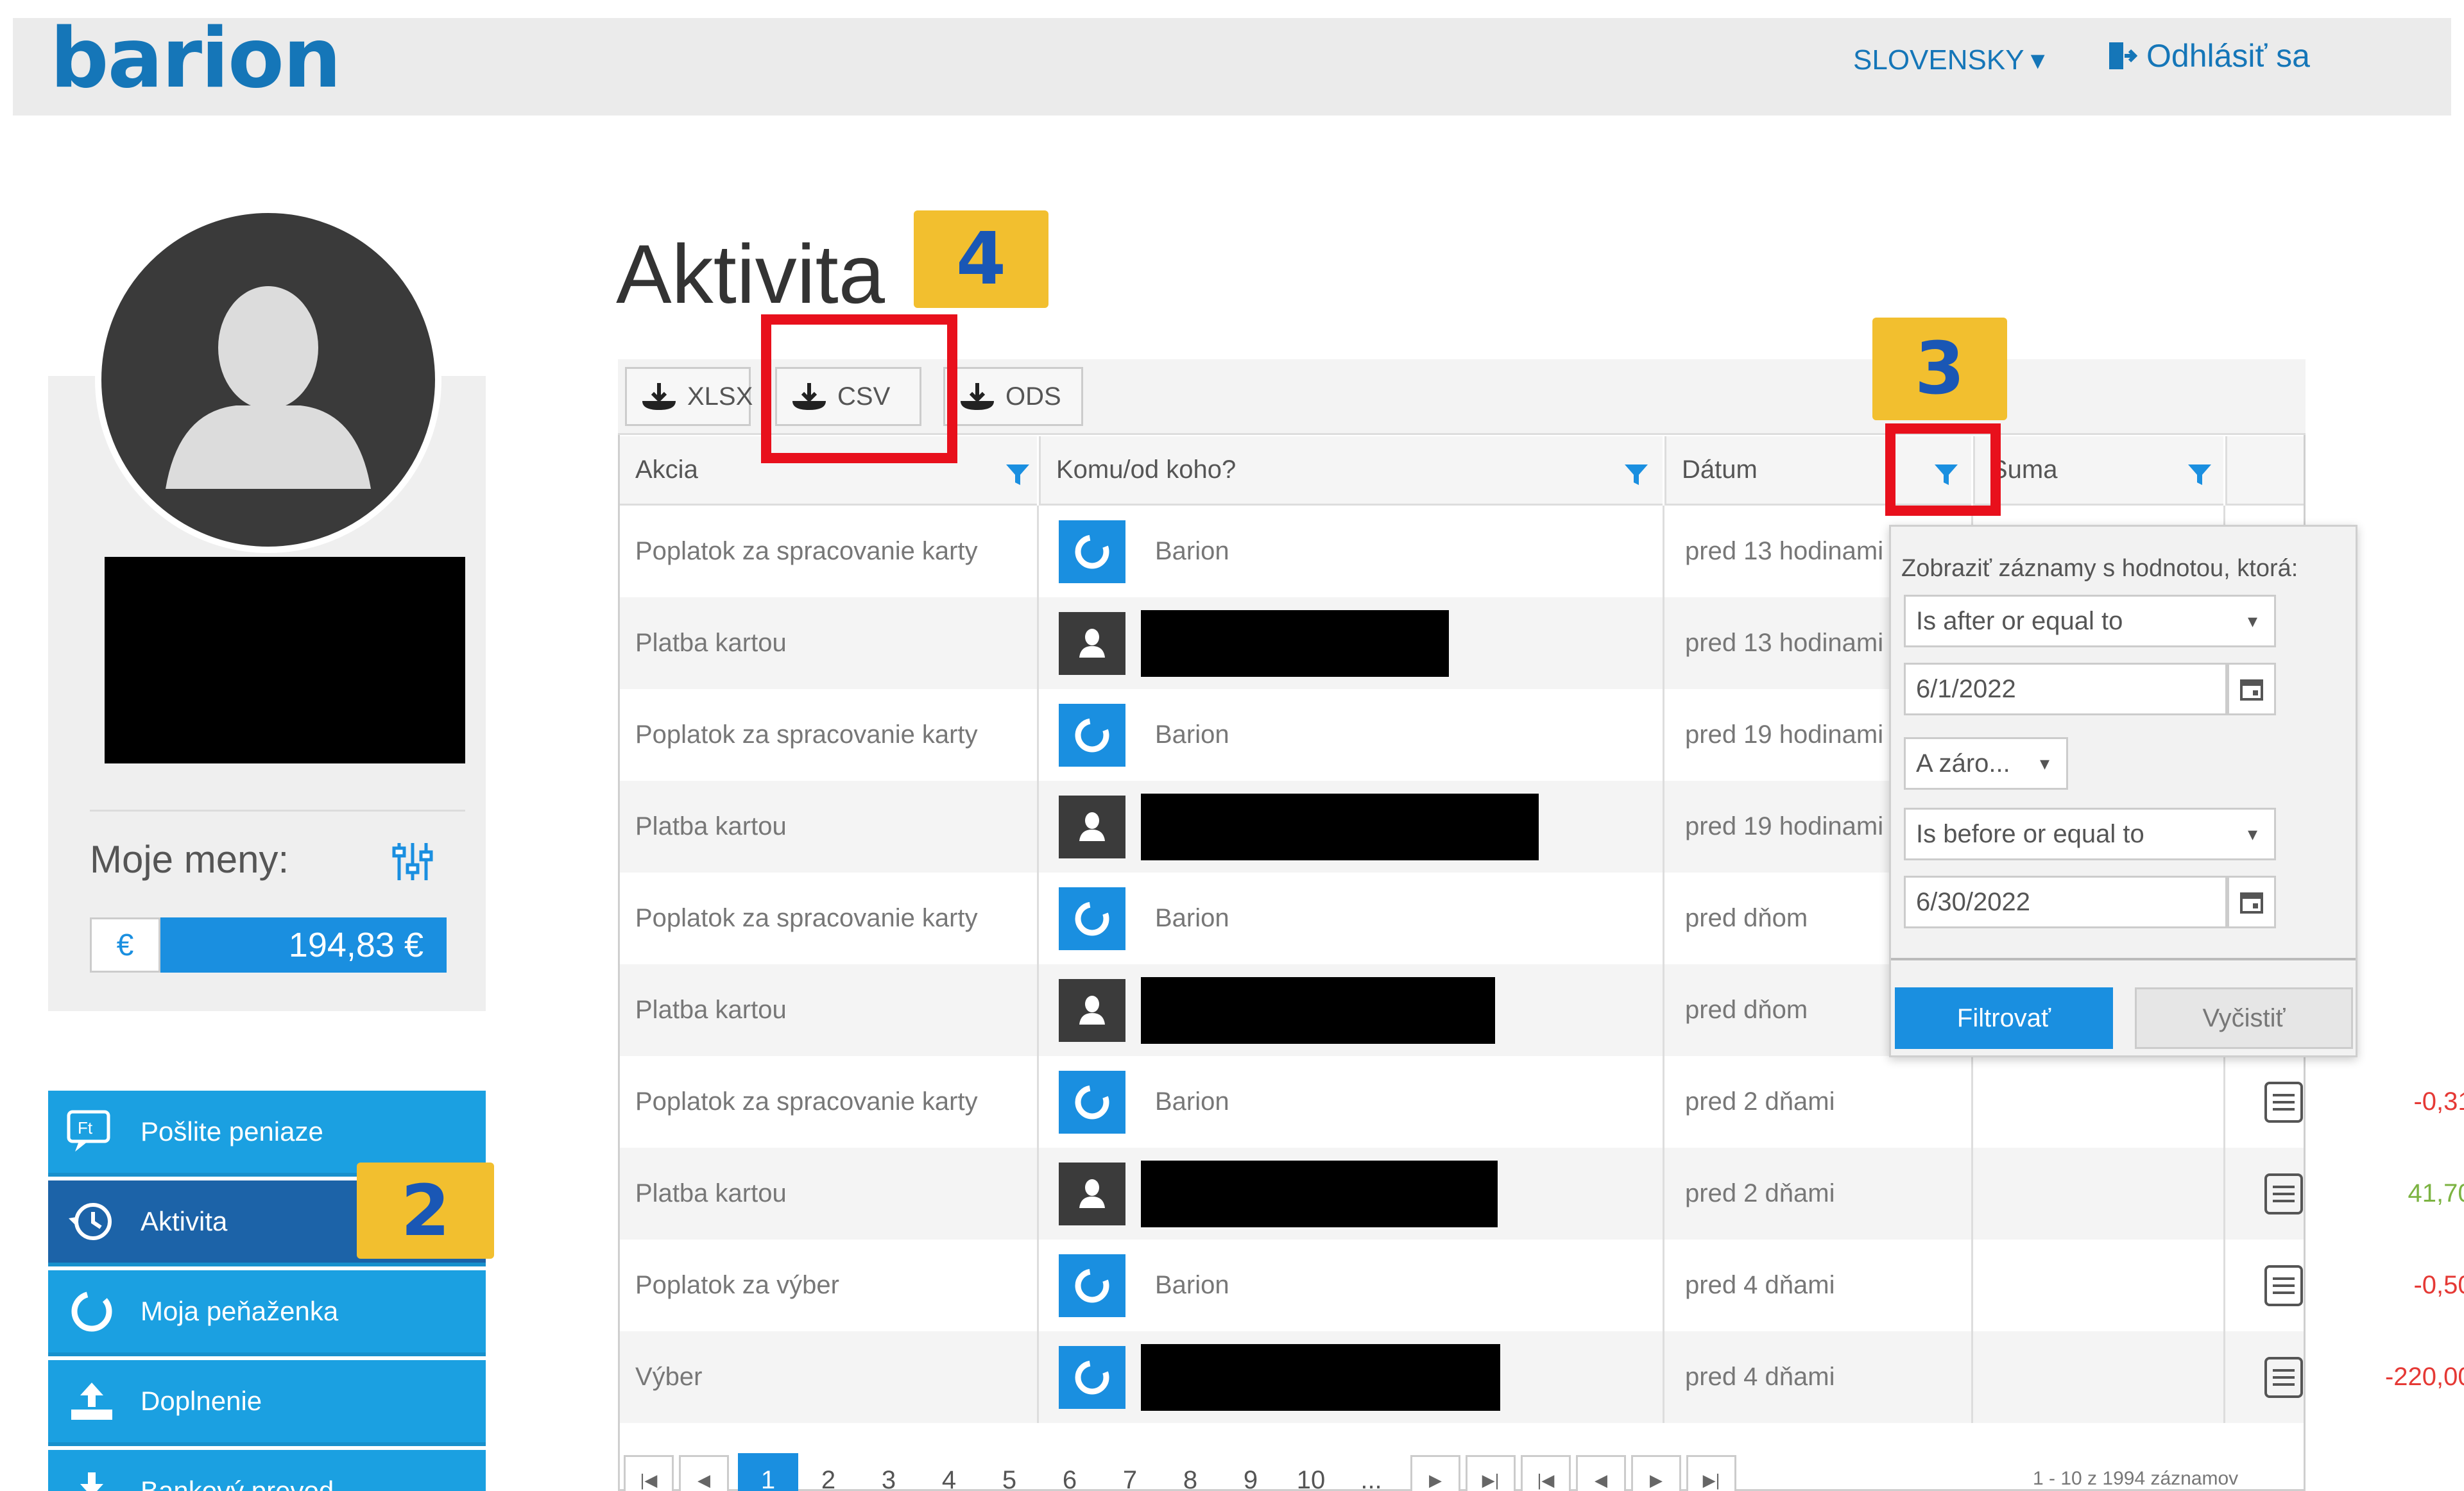 This screenshot has width=2464, height=1491. Describe the element at coordinates (829, 1472) in the screenshot. I see `page-number: 2` at that location.